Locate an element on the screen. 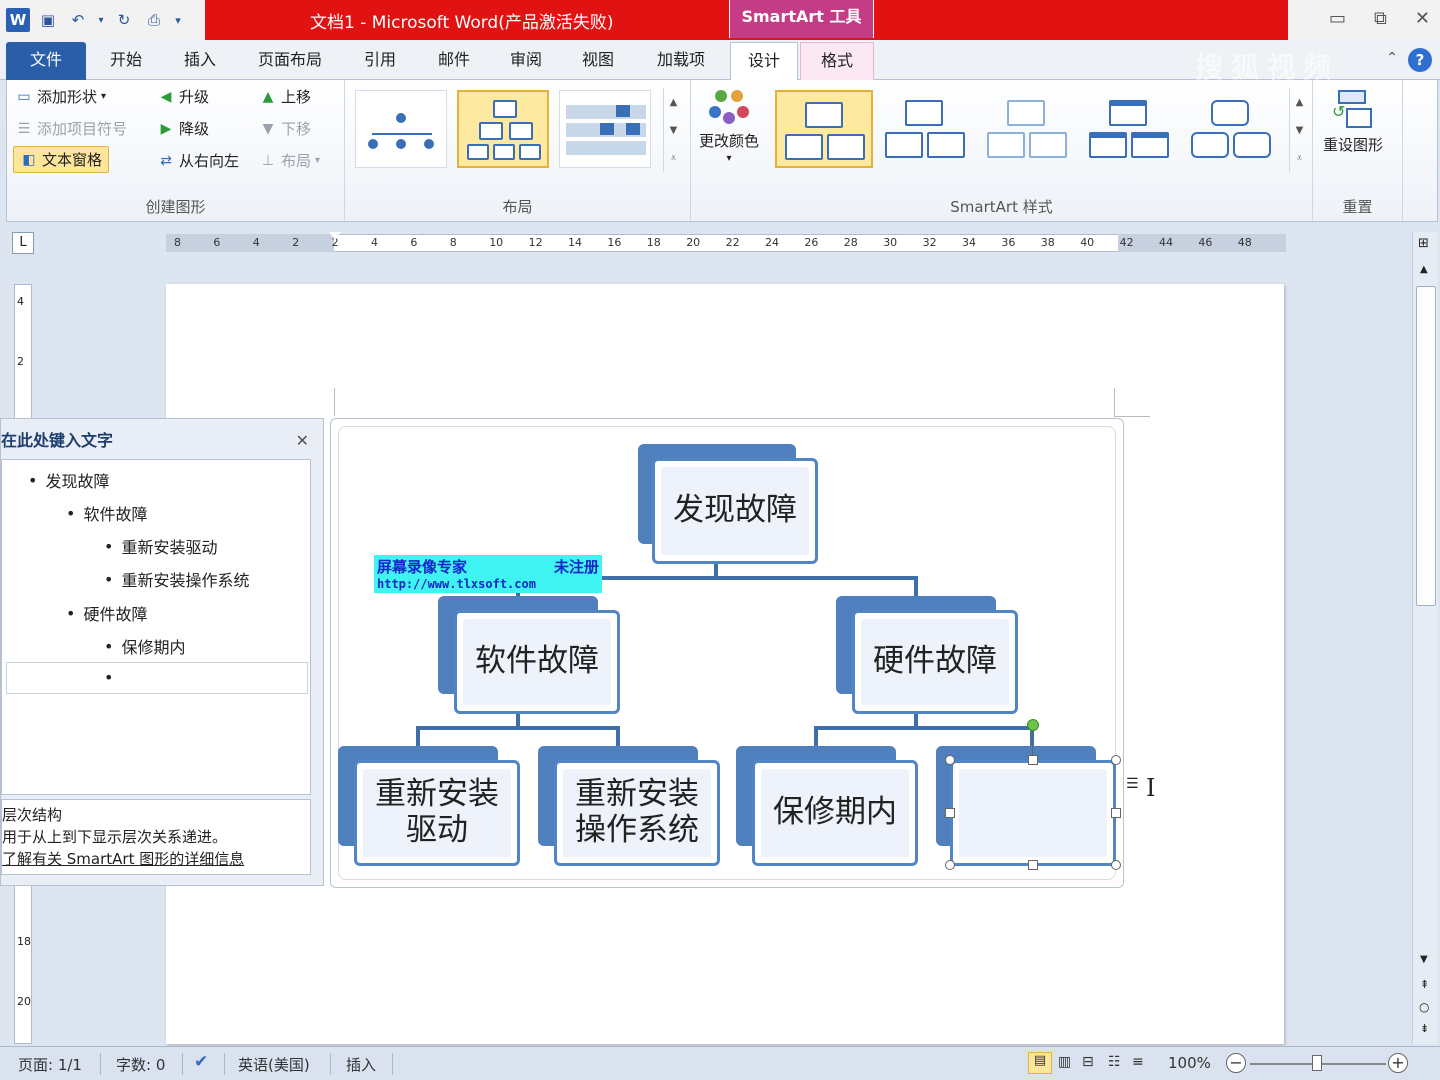 The width and height of the screenshot is (1440, 1080). minimize-ribbon-icon: ⌃ is located at coordinates (1392, 58).